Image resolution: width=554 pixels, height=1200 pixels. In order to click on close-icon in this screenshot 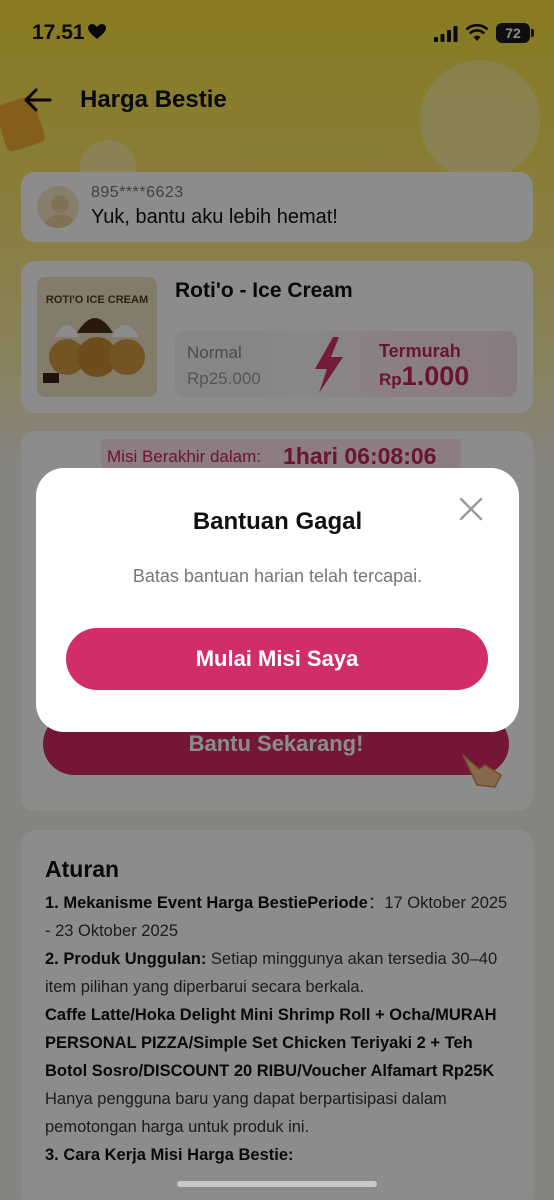, I will do `click(471, 509)`.